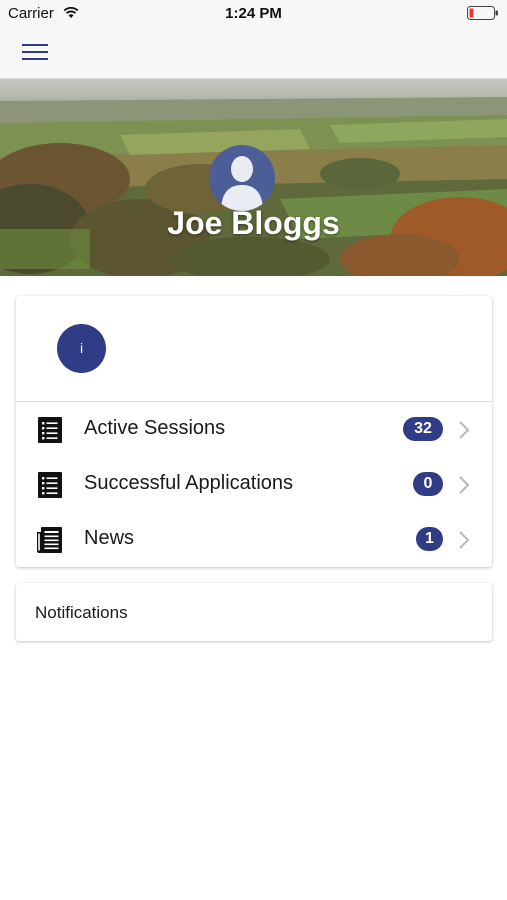  I want to click on navigation-bar, so click(253, 53).